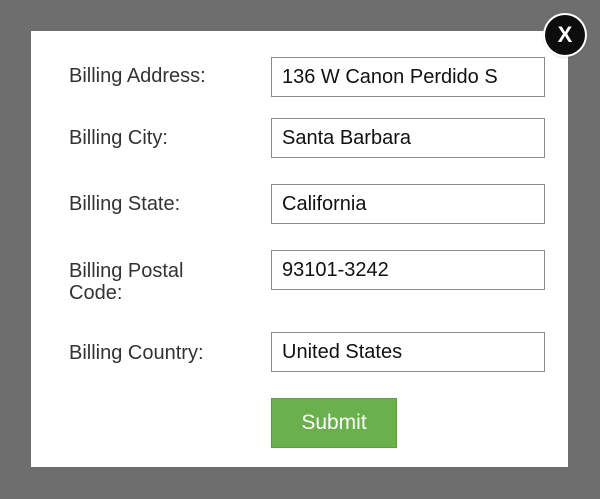 This screenshot has height=499, width=600. What do you see at coordinates (408, 352) in the screenshot?
I see `billing-country-input` at bounding box center [408, 352].